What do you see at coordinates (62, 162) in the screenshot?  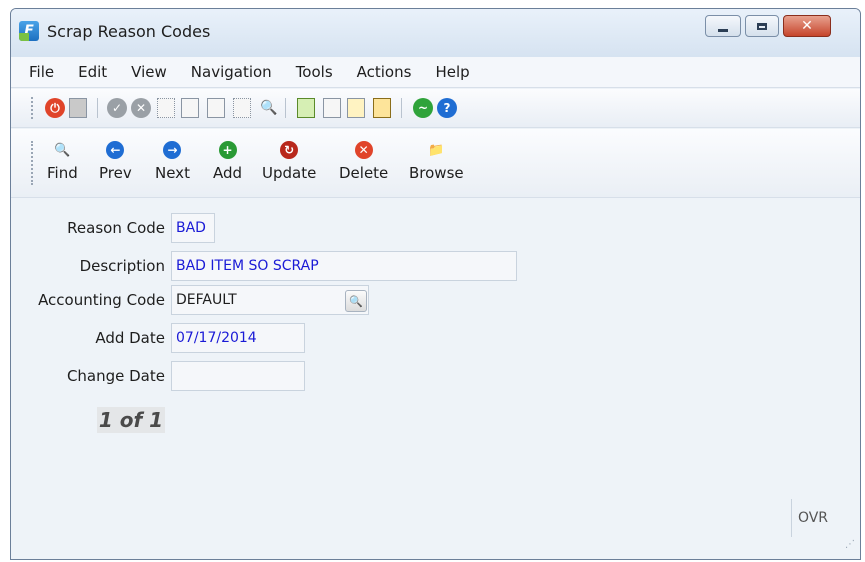 I see `find-button: 🔍 Find` at bounding box center [62, 162].